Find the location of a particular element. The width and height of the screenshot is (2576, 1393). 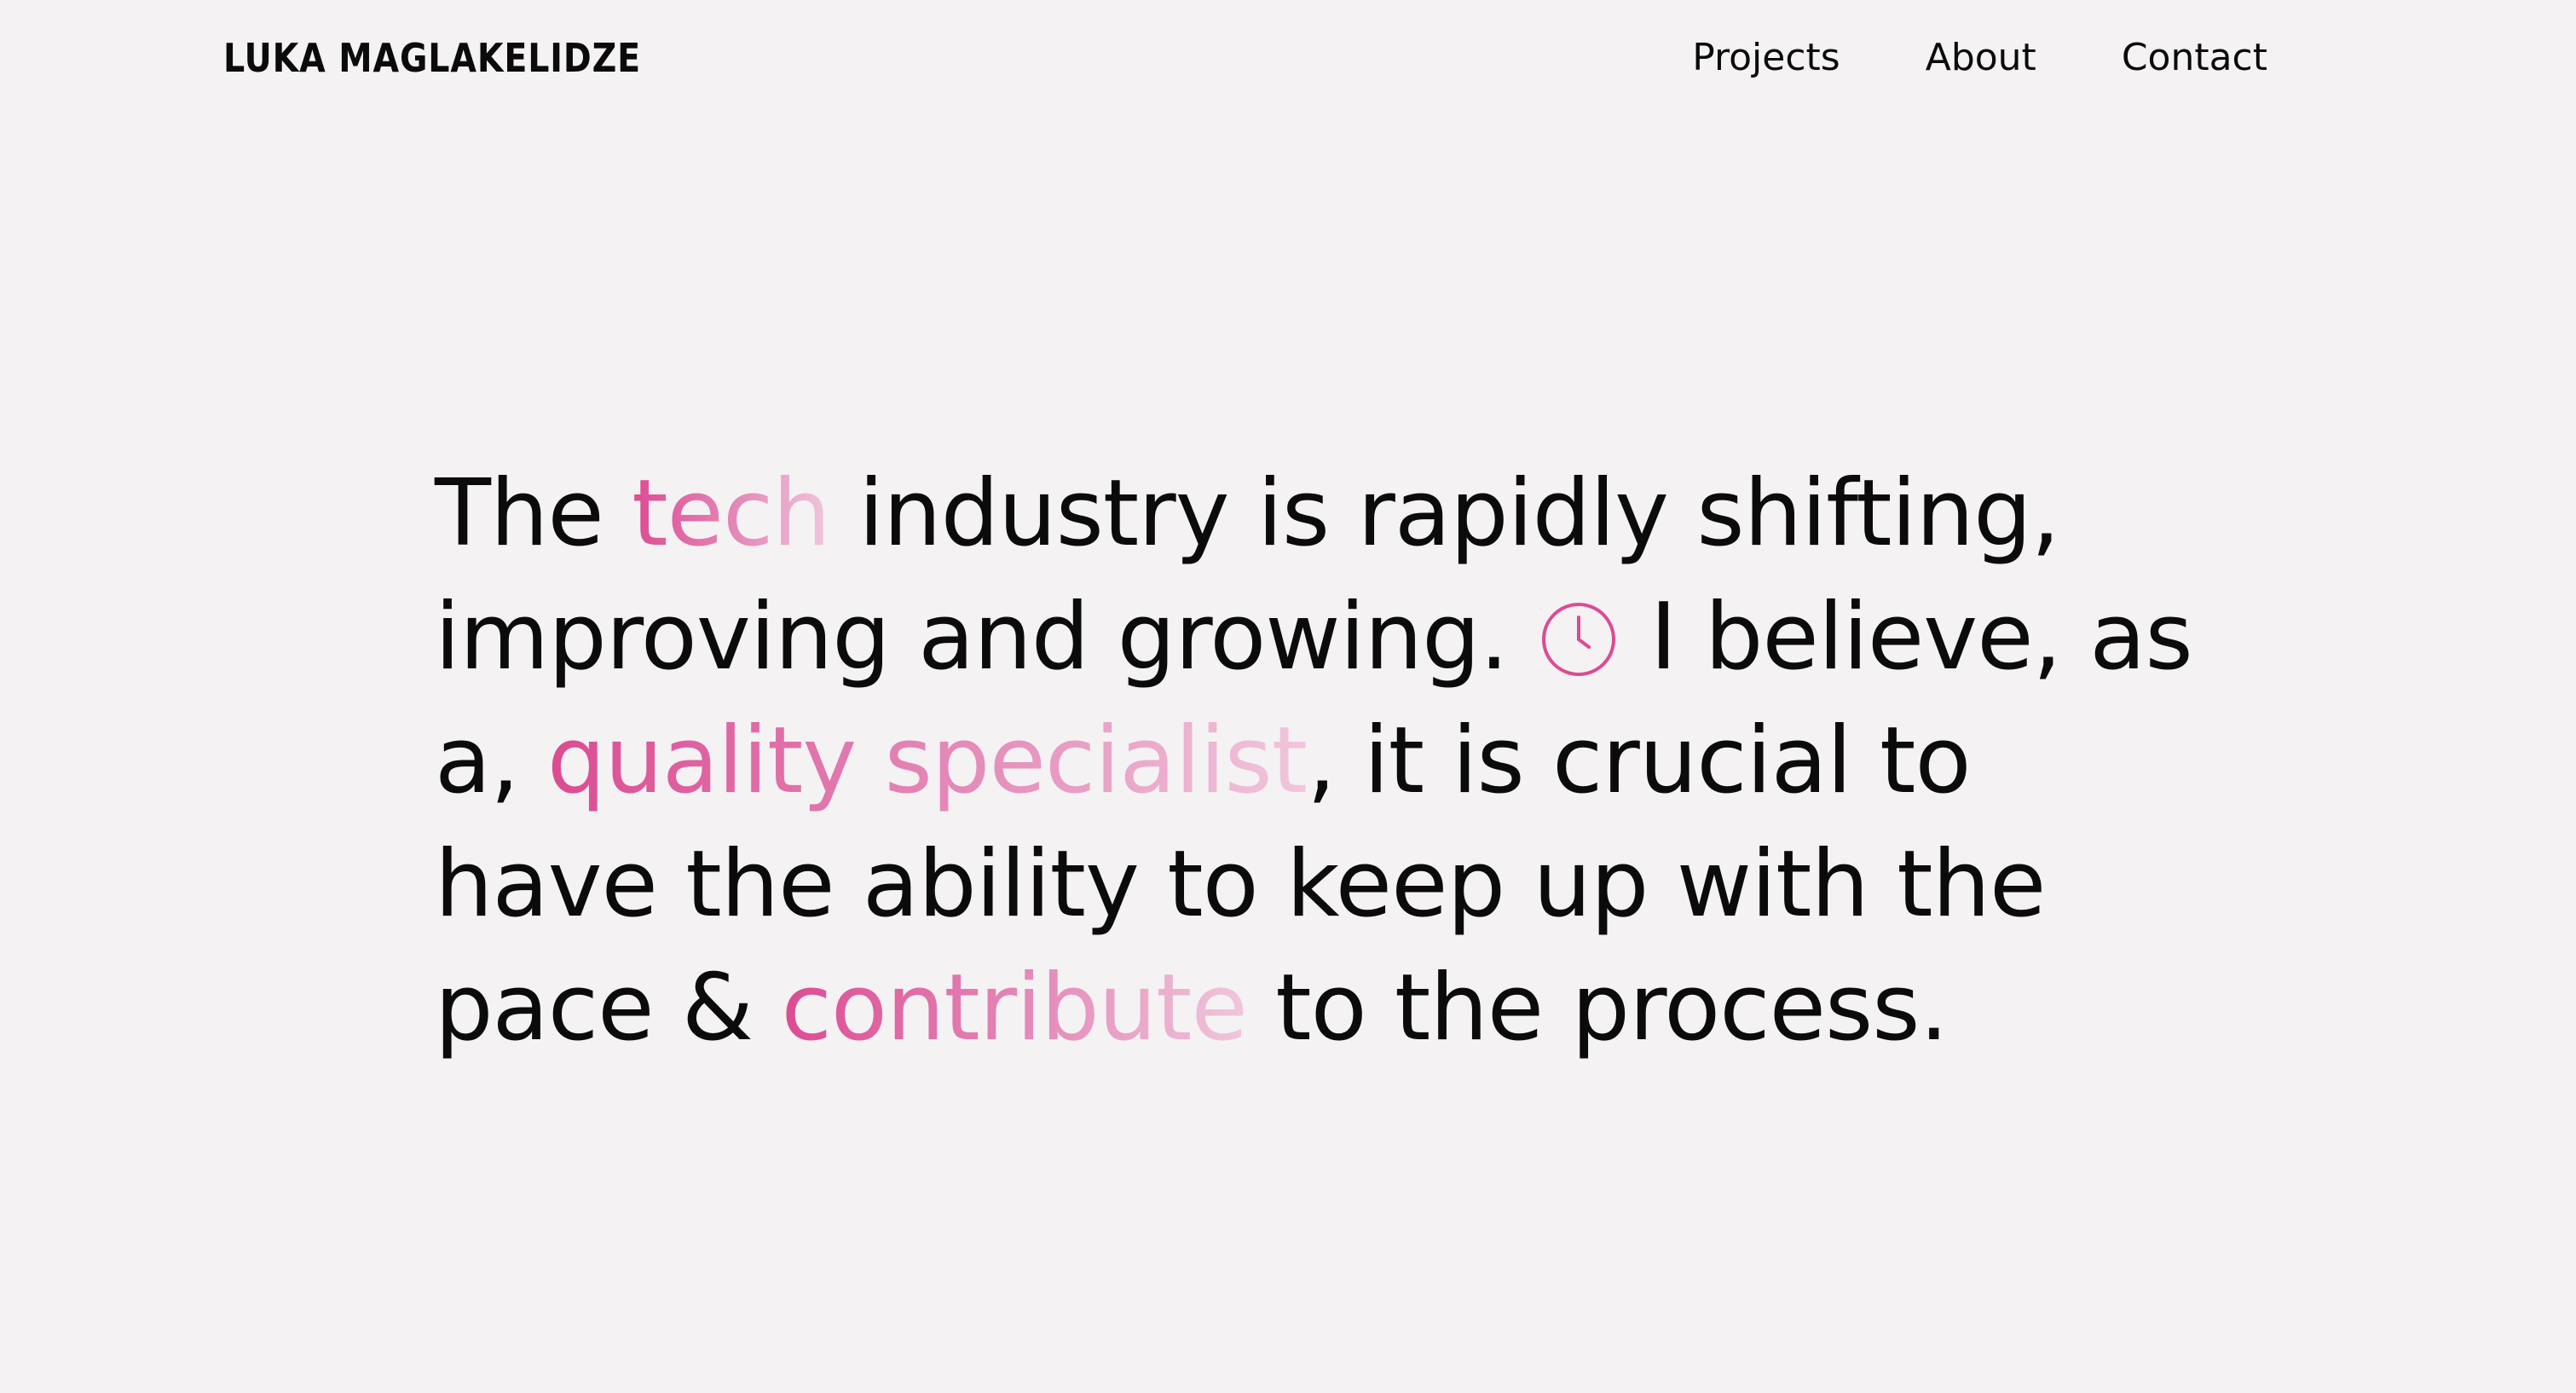

highlight-tech: tech is located at coordinates (731, 513).